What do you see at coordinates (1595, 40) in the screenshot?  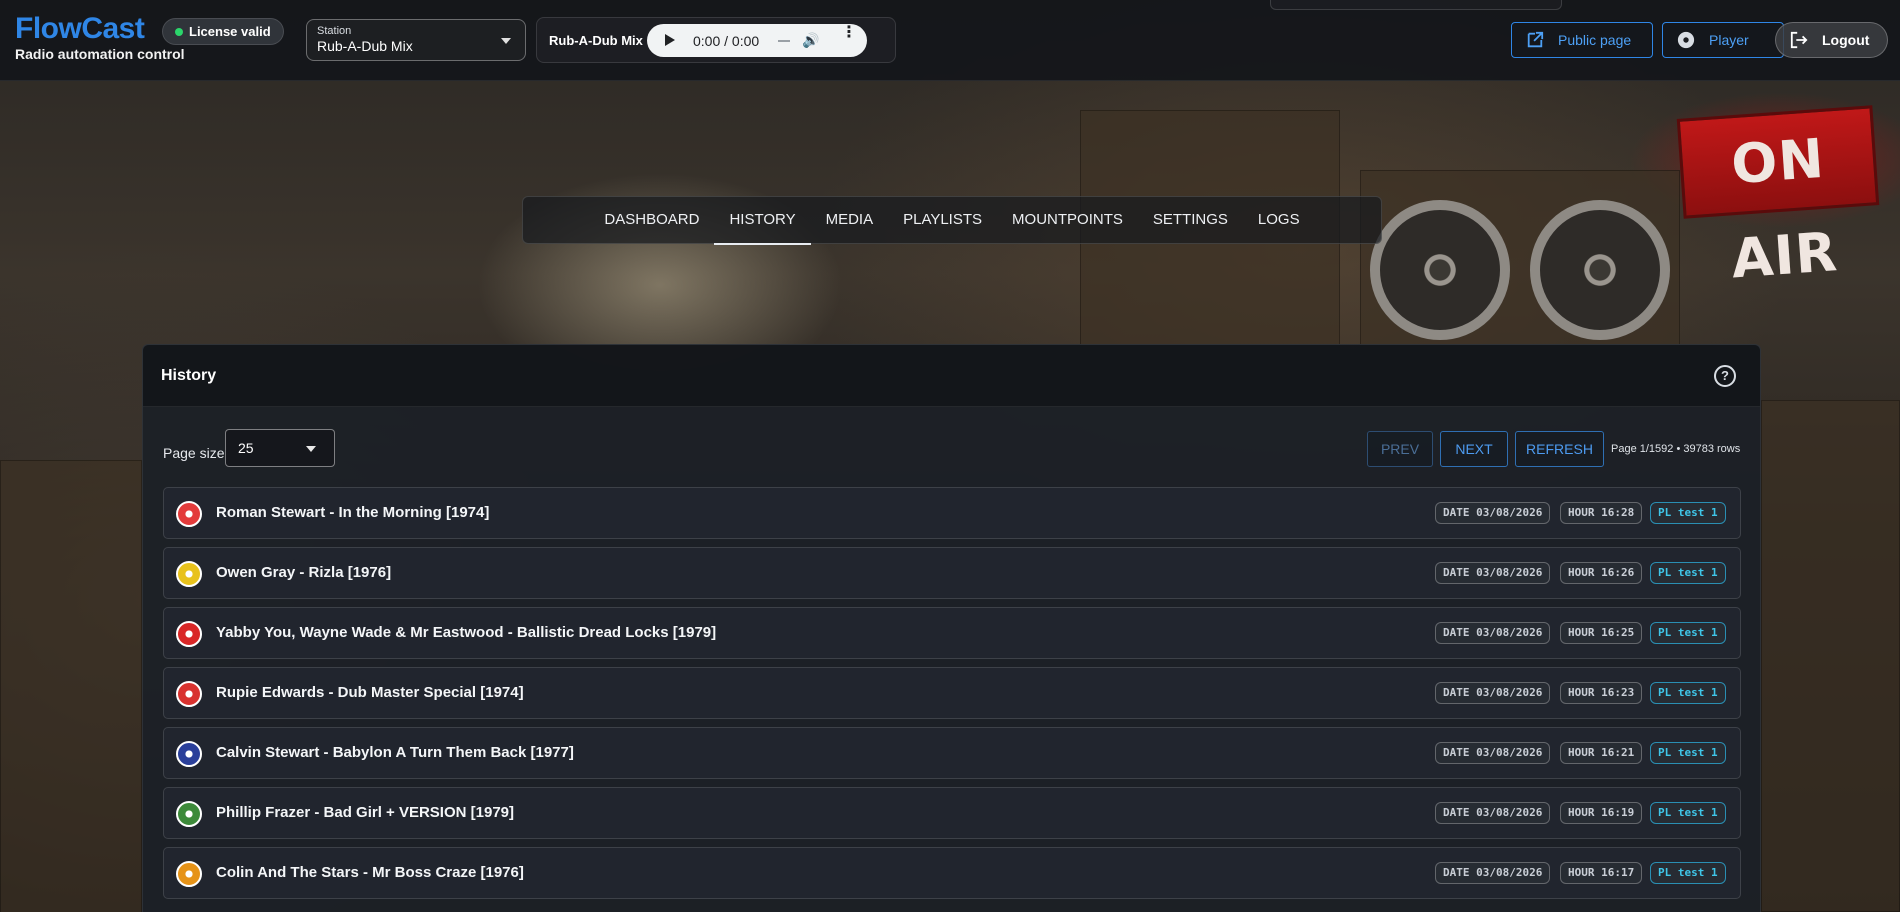 I see `public-page-label: Public page` at bounding box center [1595, 40].